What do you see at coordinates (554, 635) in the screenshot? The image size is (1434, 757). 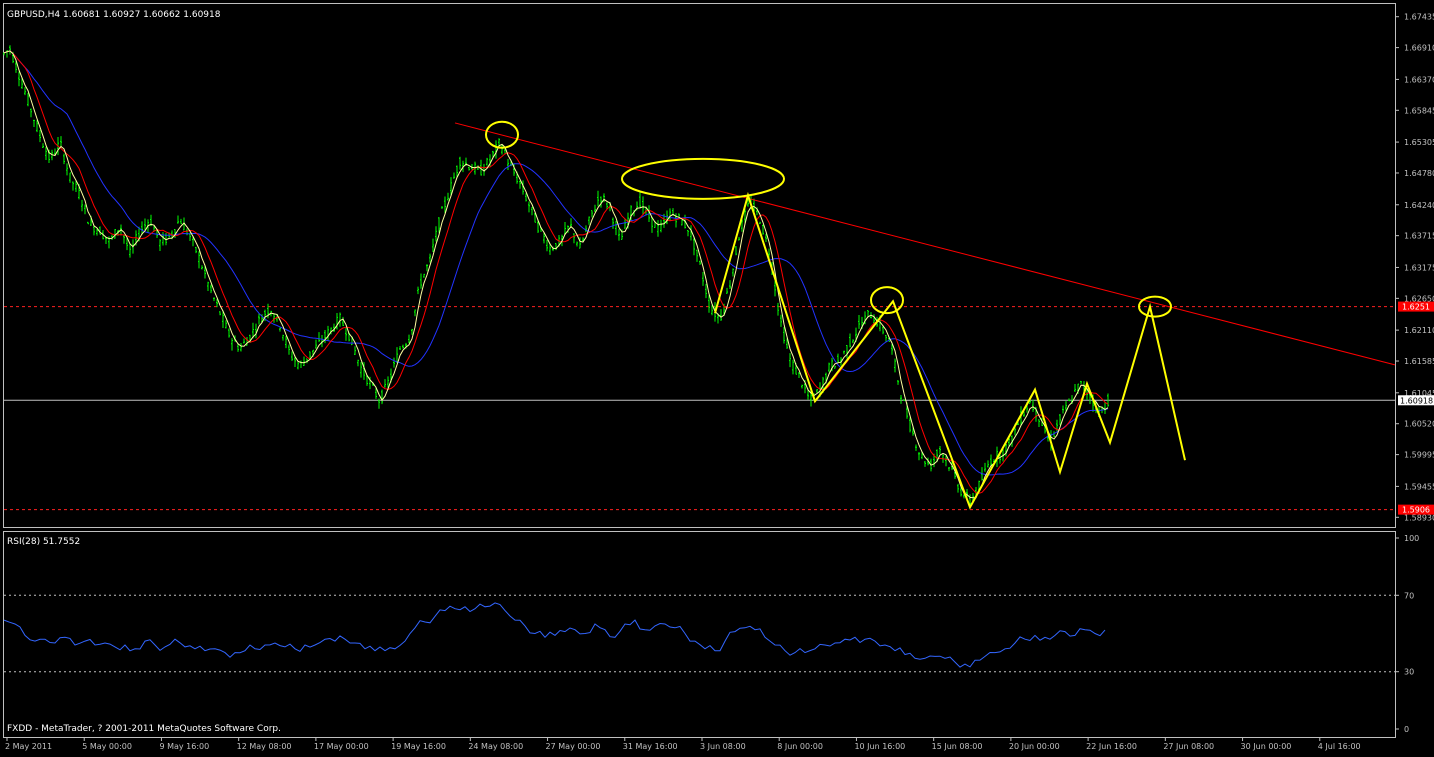 I see `rsi-line` at bounding box center [554, 635].